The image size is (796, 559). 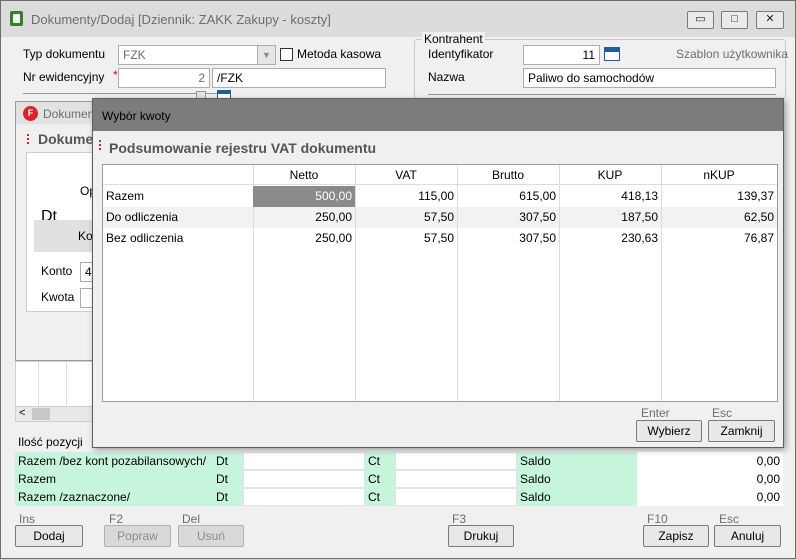 I want to click on wybierz-button: Wybierz, so click(x=669, y=431).